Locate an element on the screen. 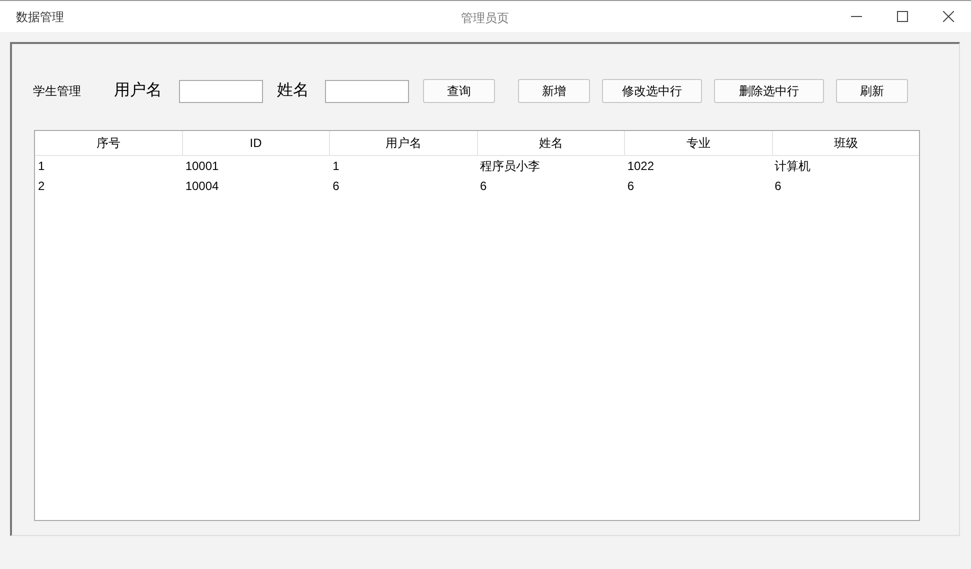 The height and width of the screenshot is (569, 971). toolbar-button: 修改选中行 is located at coordinates (652, 91).